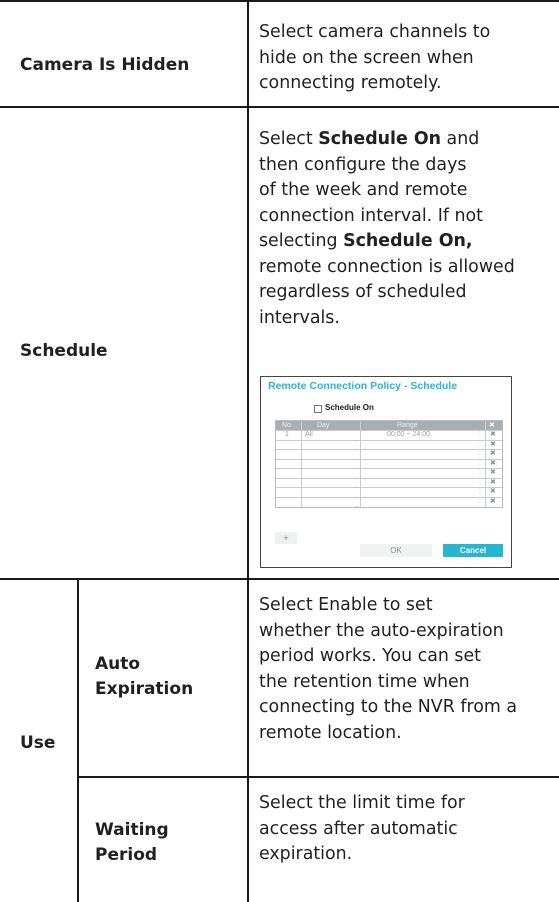 This screenshot has width=559, height=902. Describe the element at coordinates (370, 656) in the screenshot. I see `description-line: period works. You can set` at that location.